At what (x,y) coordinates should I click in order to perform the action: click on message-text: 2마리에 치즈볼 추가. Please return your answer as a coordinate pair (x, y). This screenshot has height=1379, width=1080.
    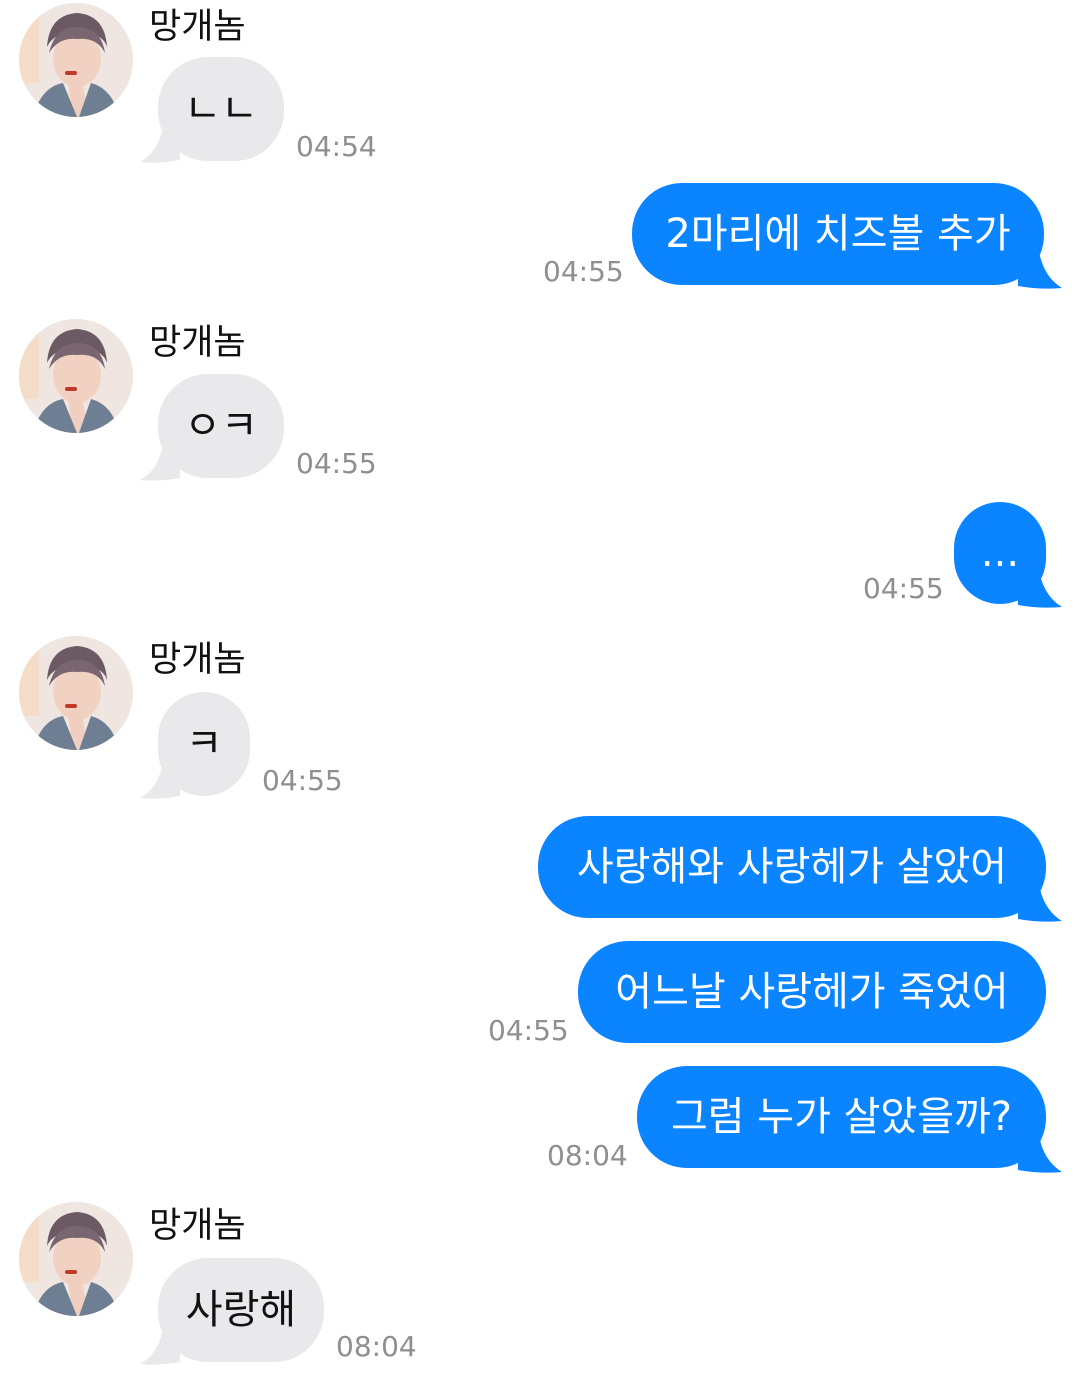
    Looking at the image, I should click on (838, 234).